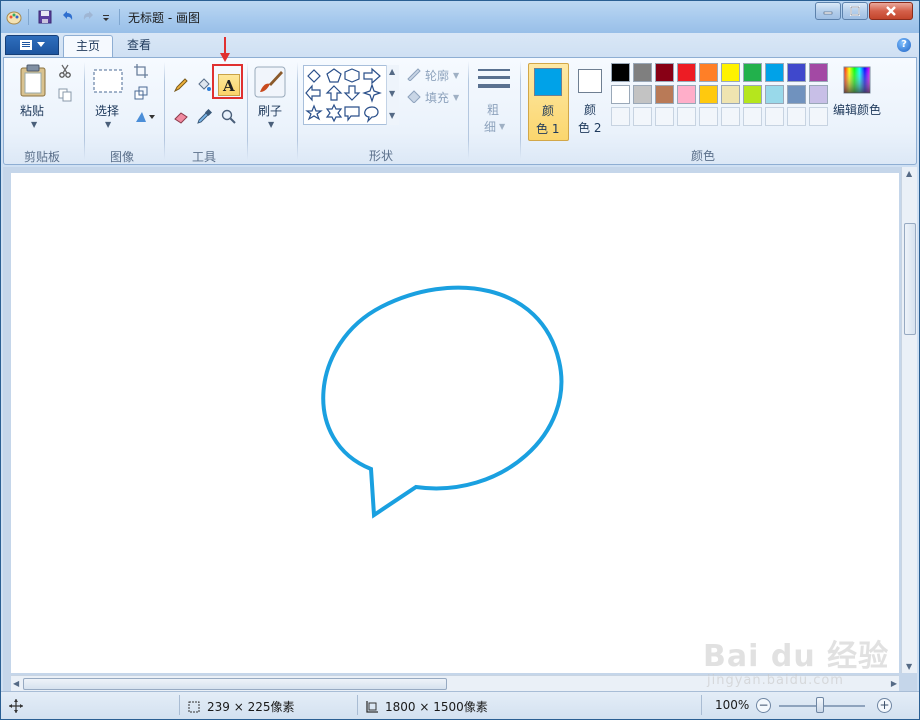  I want to click on paste-button: 粘贴, so click(32, 110).